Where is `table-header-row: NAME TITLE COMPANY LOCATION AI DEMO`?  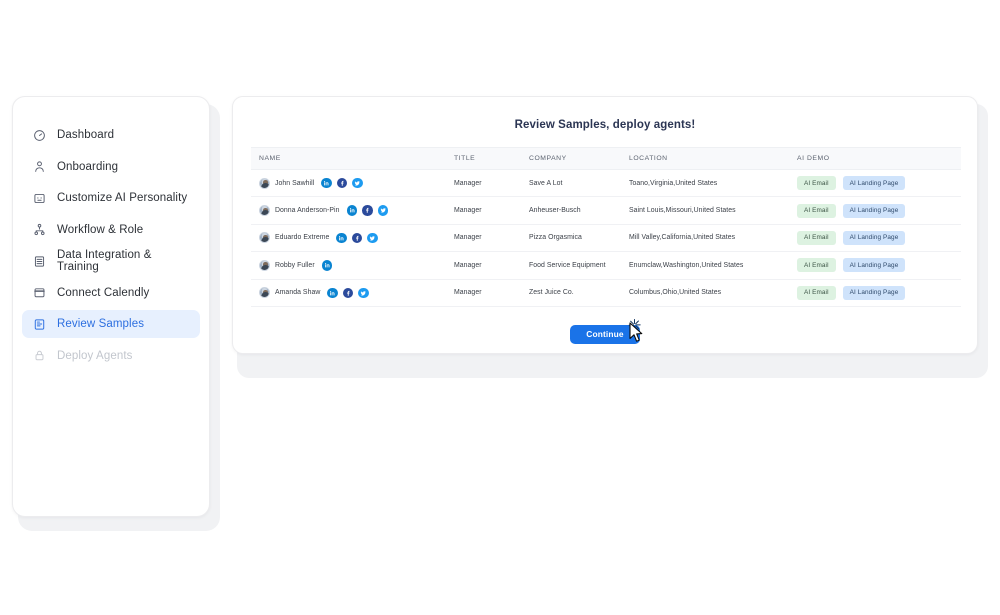 table-header-row: NAME TITLE COMPANY LOCATION AI DEMO is located at coordinates (606, 158).